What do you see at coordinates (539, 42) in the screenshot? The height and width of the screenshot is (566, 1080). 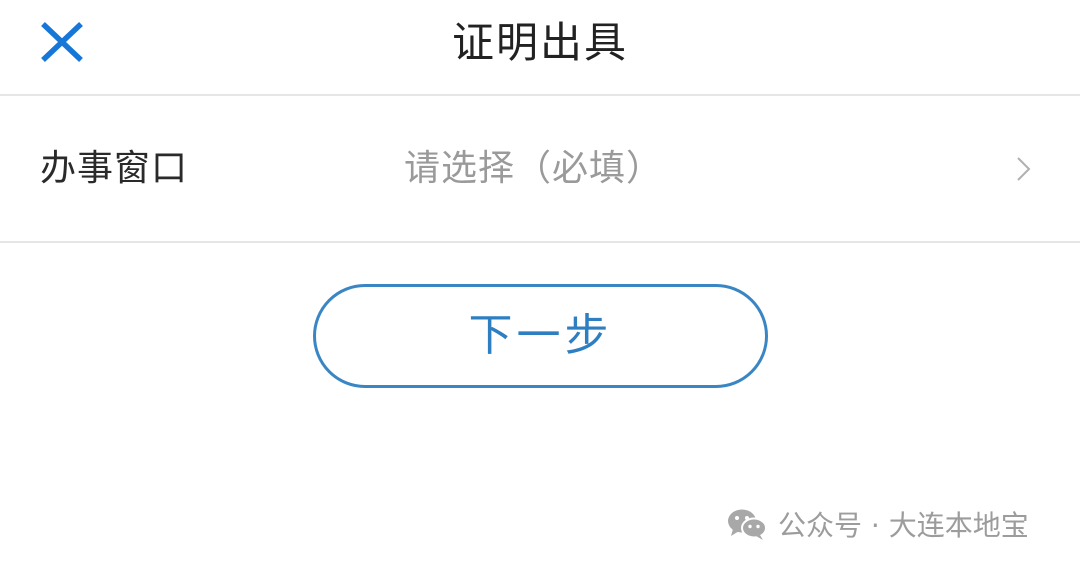 I see `page-title: 证明出具` at bounding box center [539, 42].